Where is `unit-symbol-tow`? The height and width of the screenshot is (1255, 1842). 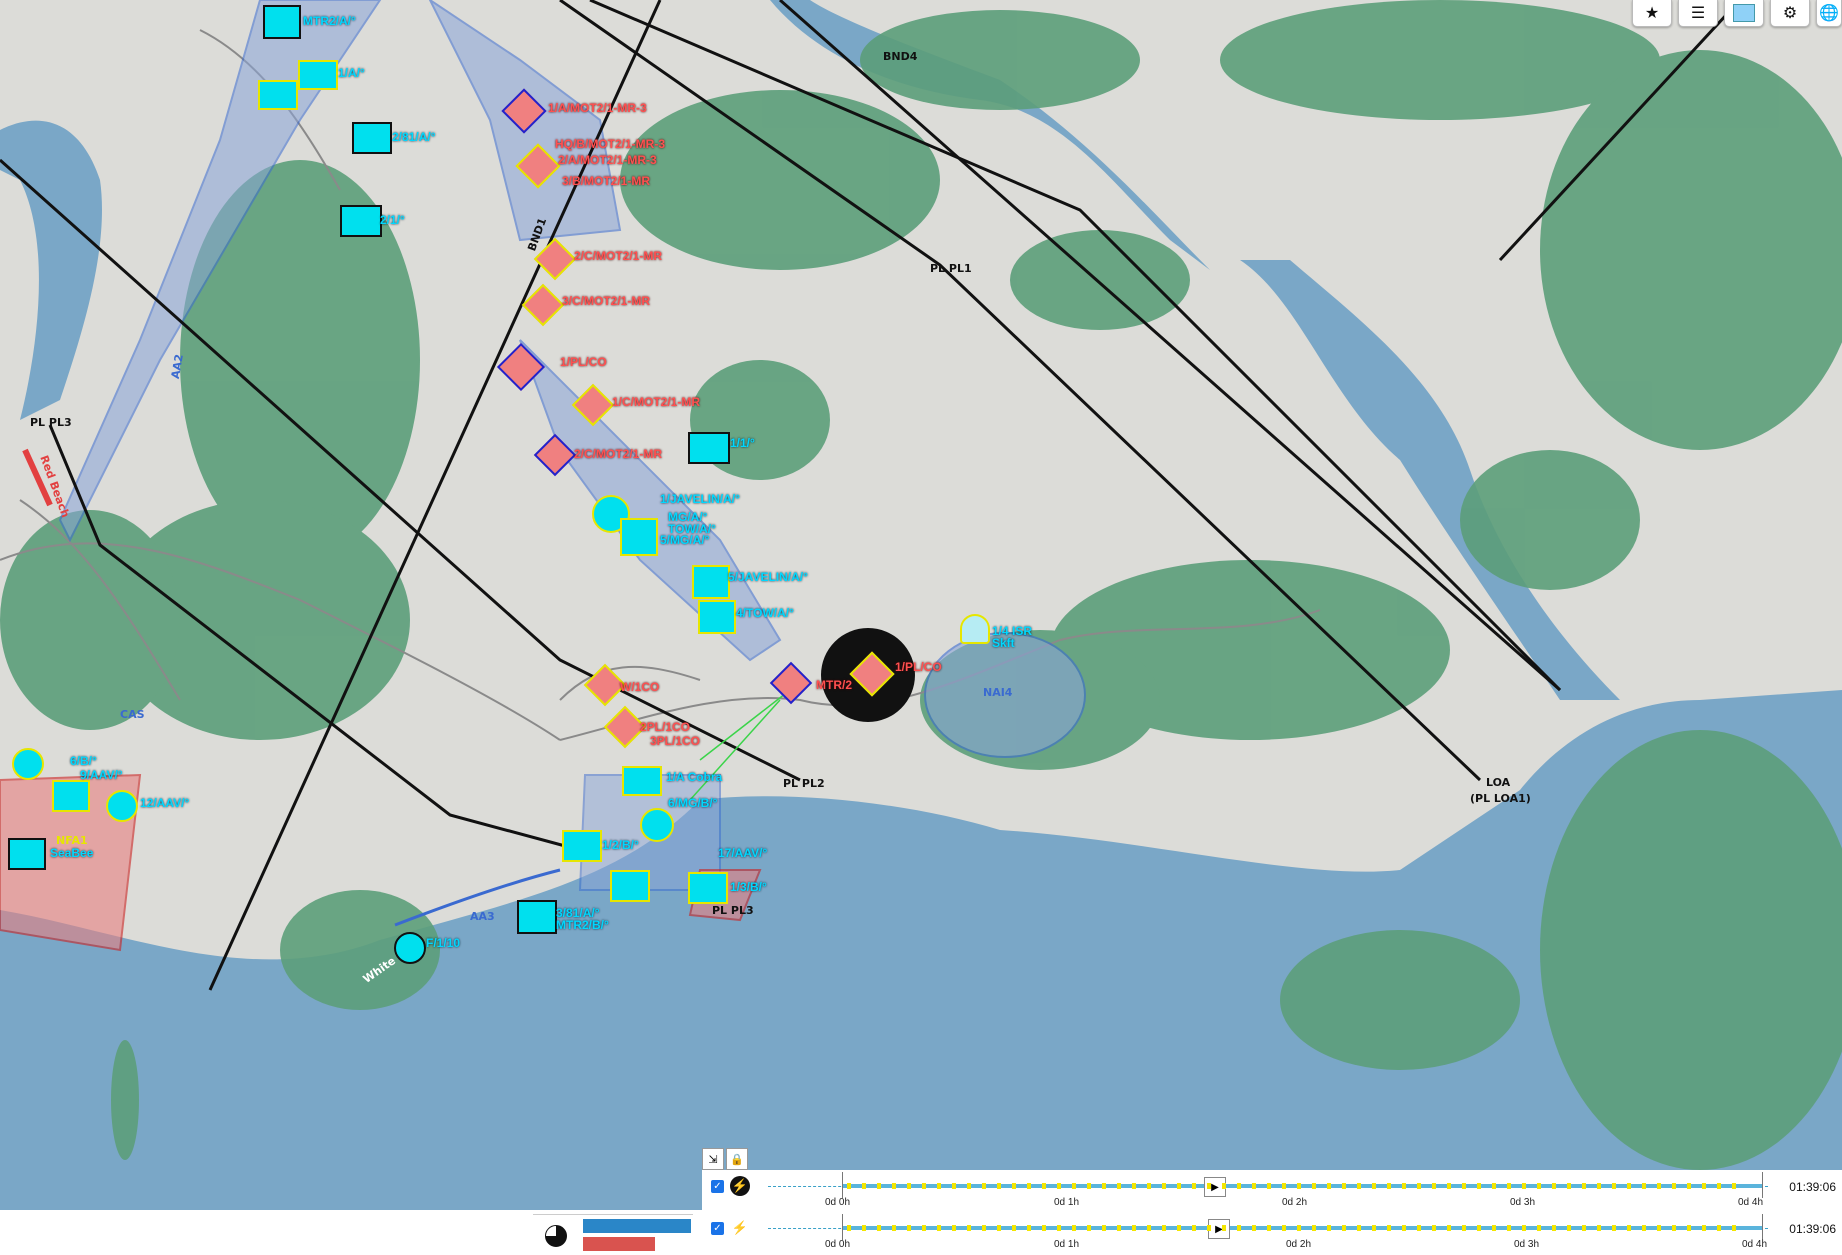
unit-symbol-tow is located at coordinates (639, 537).